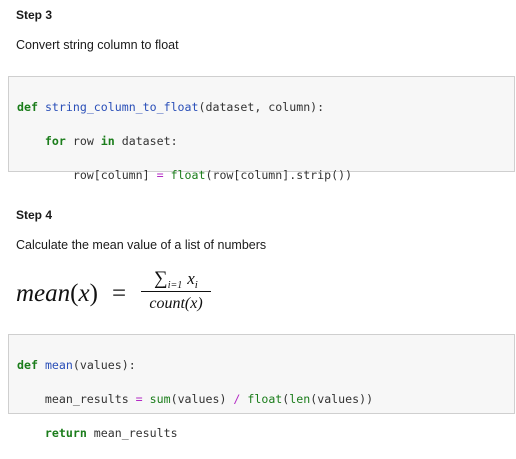  What do you see at coordinates (300, 399) in the screenshot?
I see `code-builtin: len` at bounding box center [300, 399].